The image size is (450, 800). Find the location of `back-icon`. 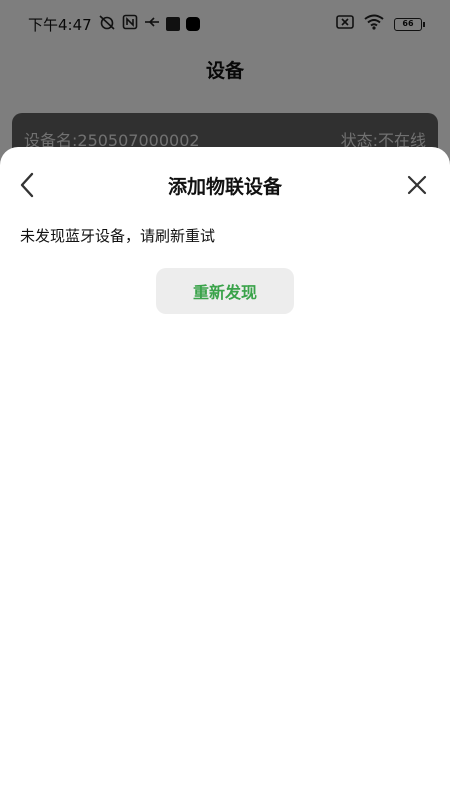

back-icon is located at coordinates (27, 185).